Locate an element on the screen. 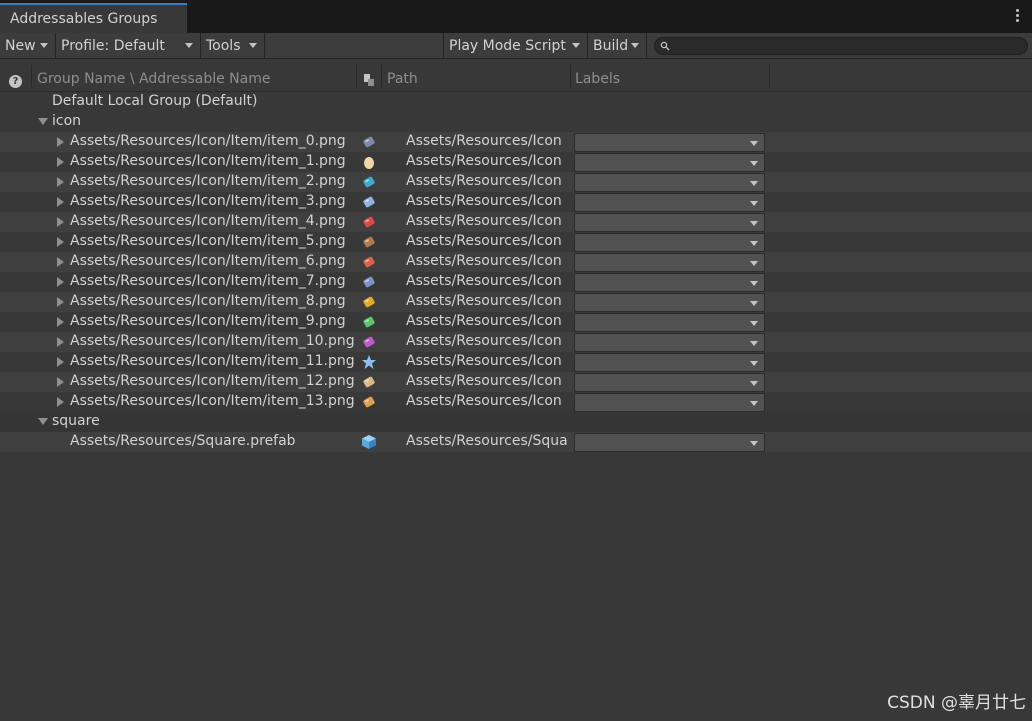 This screenshot has width=1032, height=721. help-icon: ? is located at coordinates (15, 81).